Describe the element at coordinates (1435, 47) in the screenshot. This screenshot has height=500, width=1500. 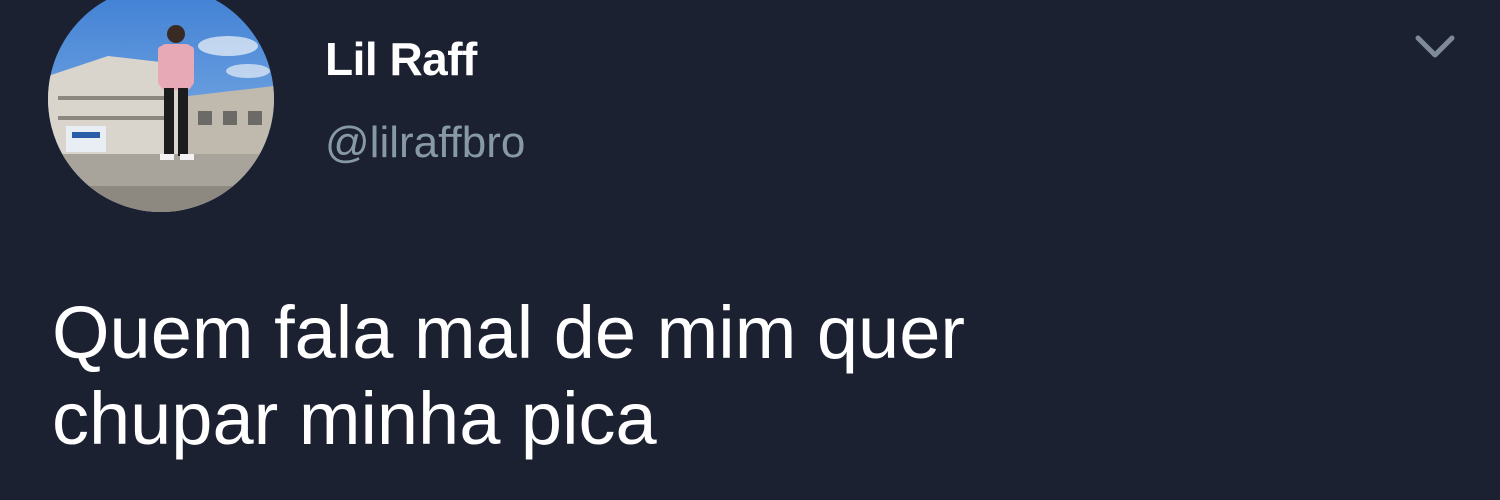
I see `chevron-down-icon` at that location.